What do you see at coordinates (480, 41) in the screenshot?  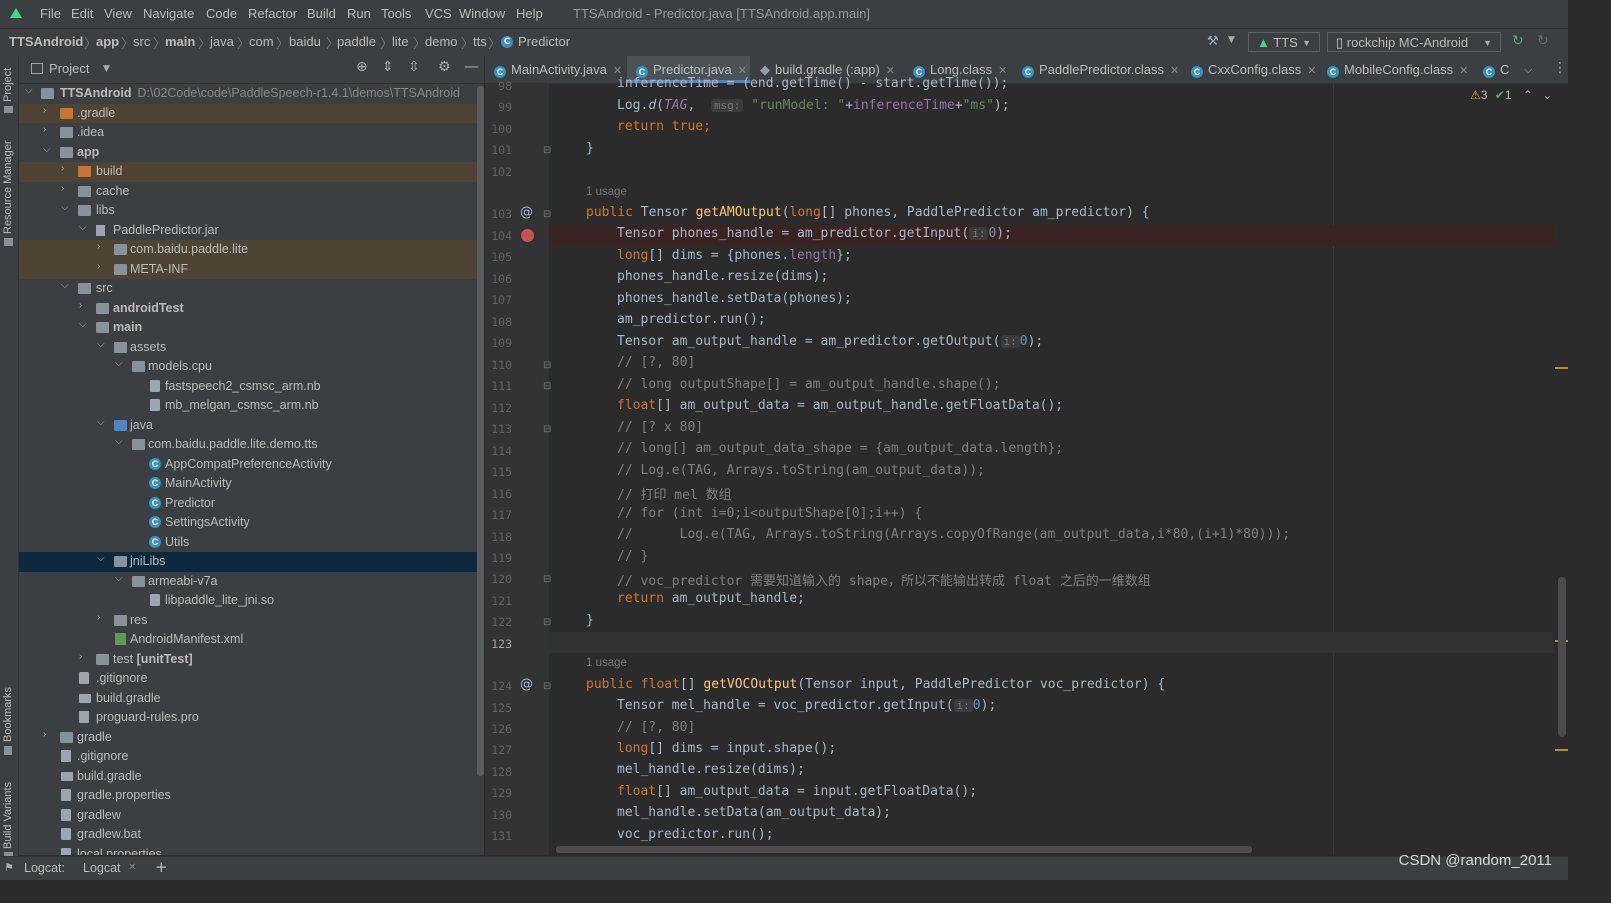 I see `breadcrumb-tts: tts` at bounding box center [480, 41].